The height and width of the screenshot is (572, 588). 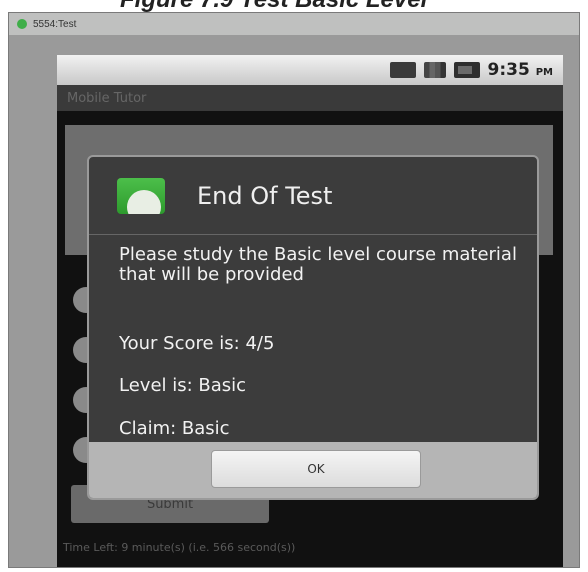 What do you see at coordinates (55, 24) in the screenshot?
I see `emulator-title: 5554:Test` at bounding box center [55, 24].